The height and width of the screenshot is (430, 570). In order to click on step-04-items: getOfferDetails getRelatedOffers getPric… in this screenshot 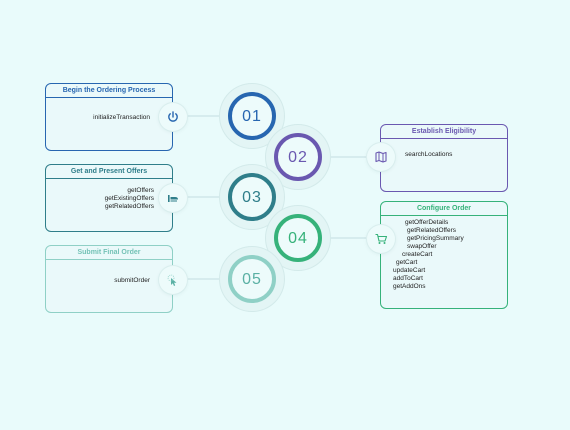, I will do `click(428, 255)`.